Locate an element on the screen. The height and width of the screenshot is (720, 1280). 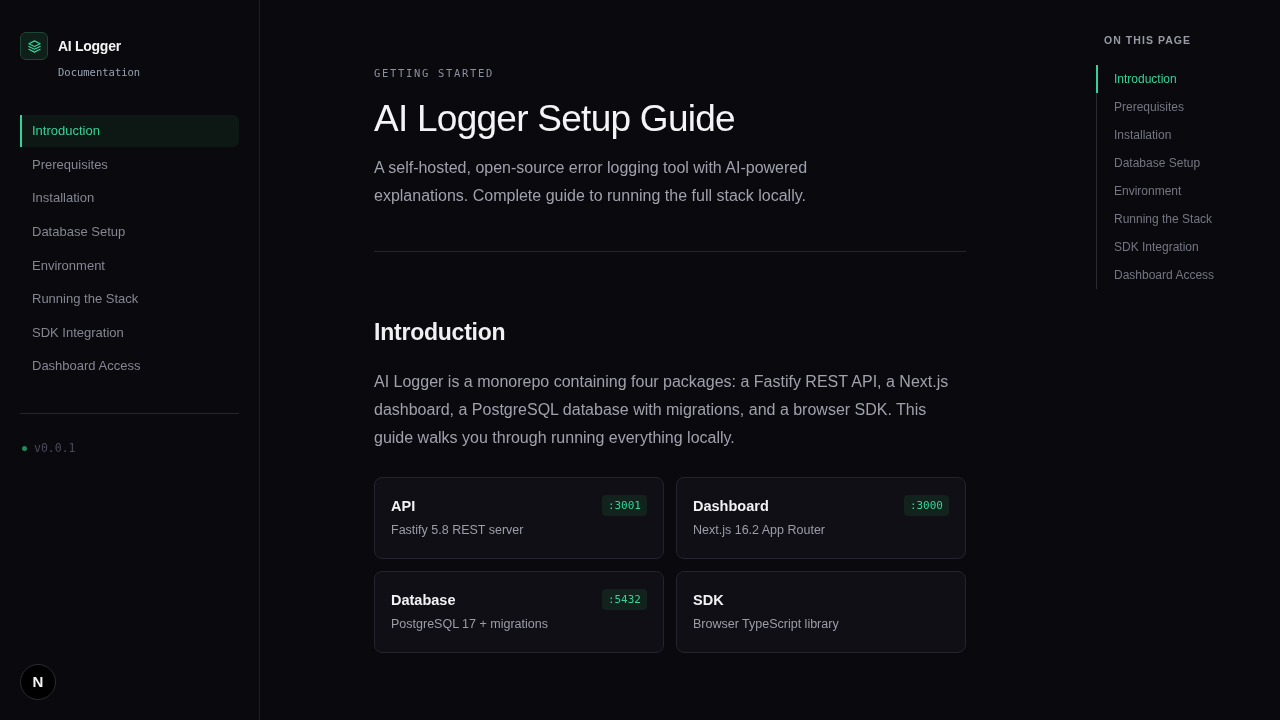
section-body: AI Logger is a monorepo containing four packages: a Fastify REST API, a Next.js dashboard, a PostgreSQL database with migrations, and a browser SDK. This guide walks you through running everything locally. is located at coordinates (662, 410).